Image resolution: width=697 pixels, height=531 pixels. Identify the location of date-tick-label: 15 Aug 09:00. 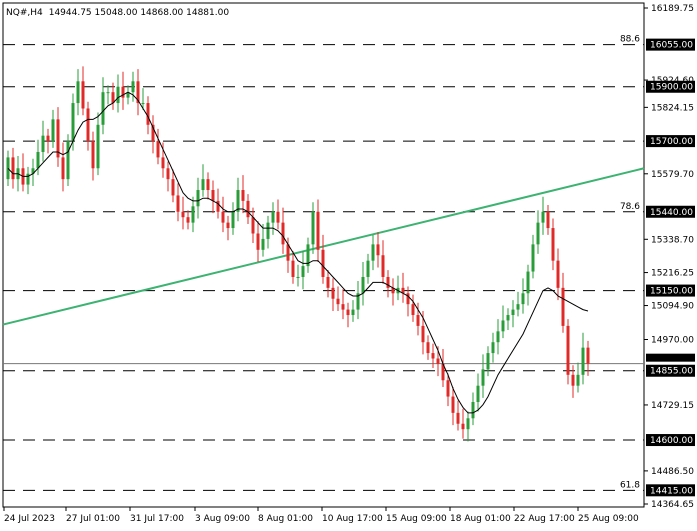
(416, 519).